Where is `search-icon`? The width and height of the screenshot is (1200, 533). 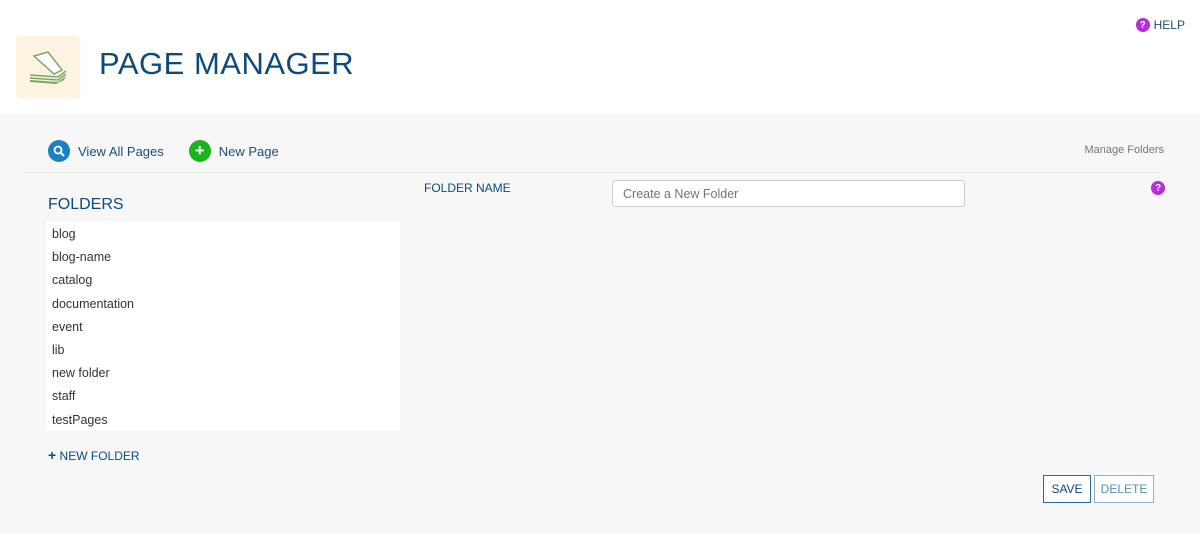
search-icon is located at coordinates (59, 151).